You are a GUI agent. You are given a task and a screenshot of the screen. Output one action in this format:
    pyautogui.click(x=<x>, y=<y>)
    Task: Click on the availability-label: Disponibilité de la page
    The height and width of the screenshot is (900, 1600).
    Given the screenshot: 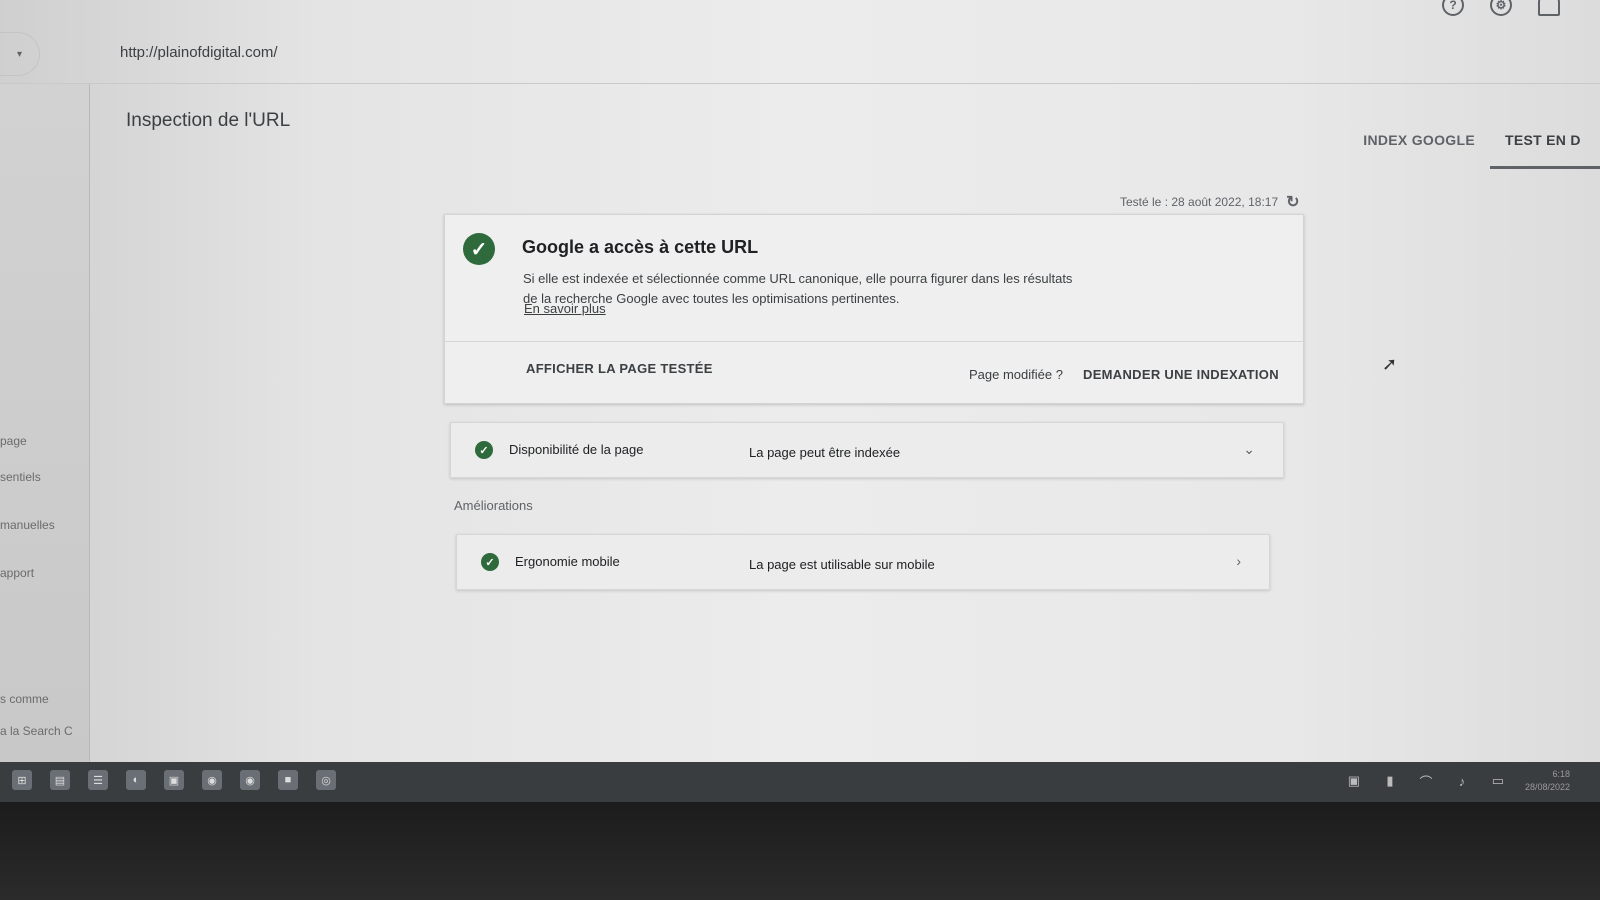 What is the action you would take?
    pyautogui.click(x=576, y=449)
    